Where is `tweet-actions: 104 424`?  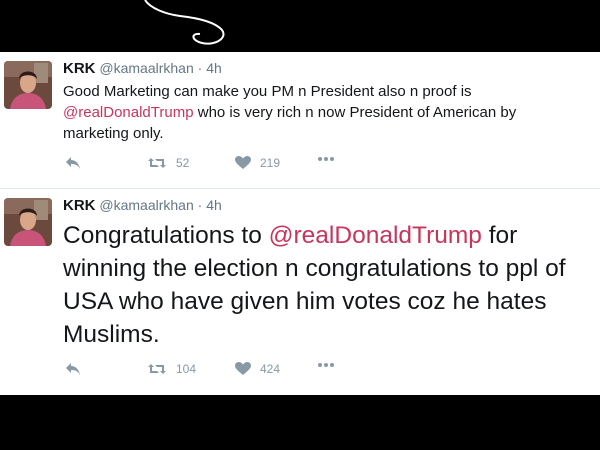
tweet-actions: 104 424 is located at coordinates (213, 372).